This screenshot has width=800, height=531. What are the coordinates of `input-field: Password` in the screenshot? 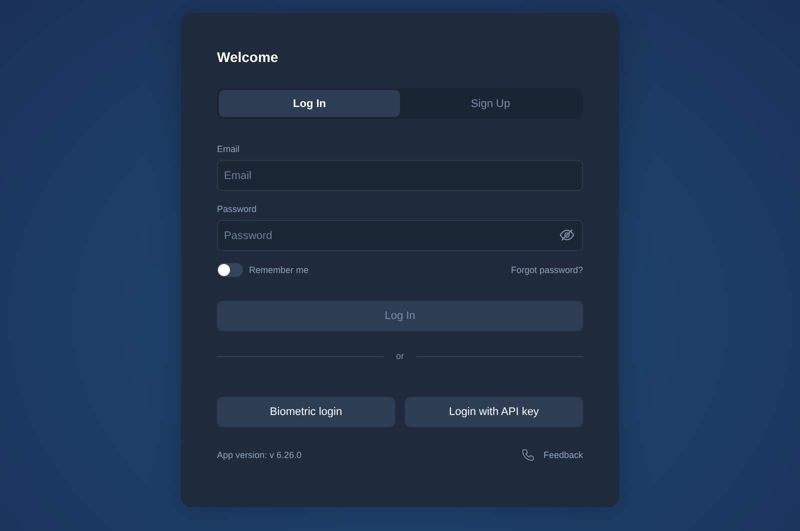 It's located at (400, 235).